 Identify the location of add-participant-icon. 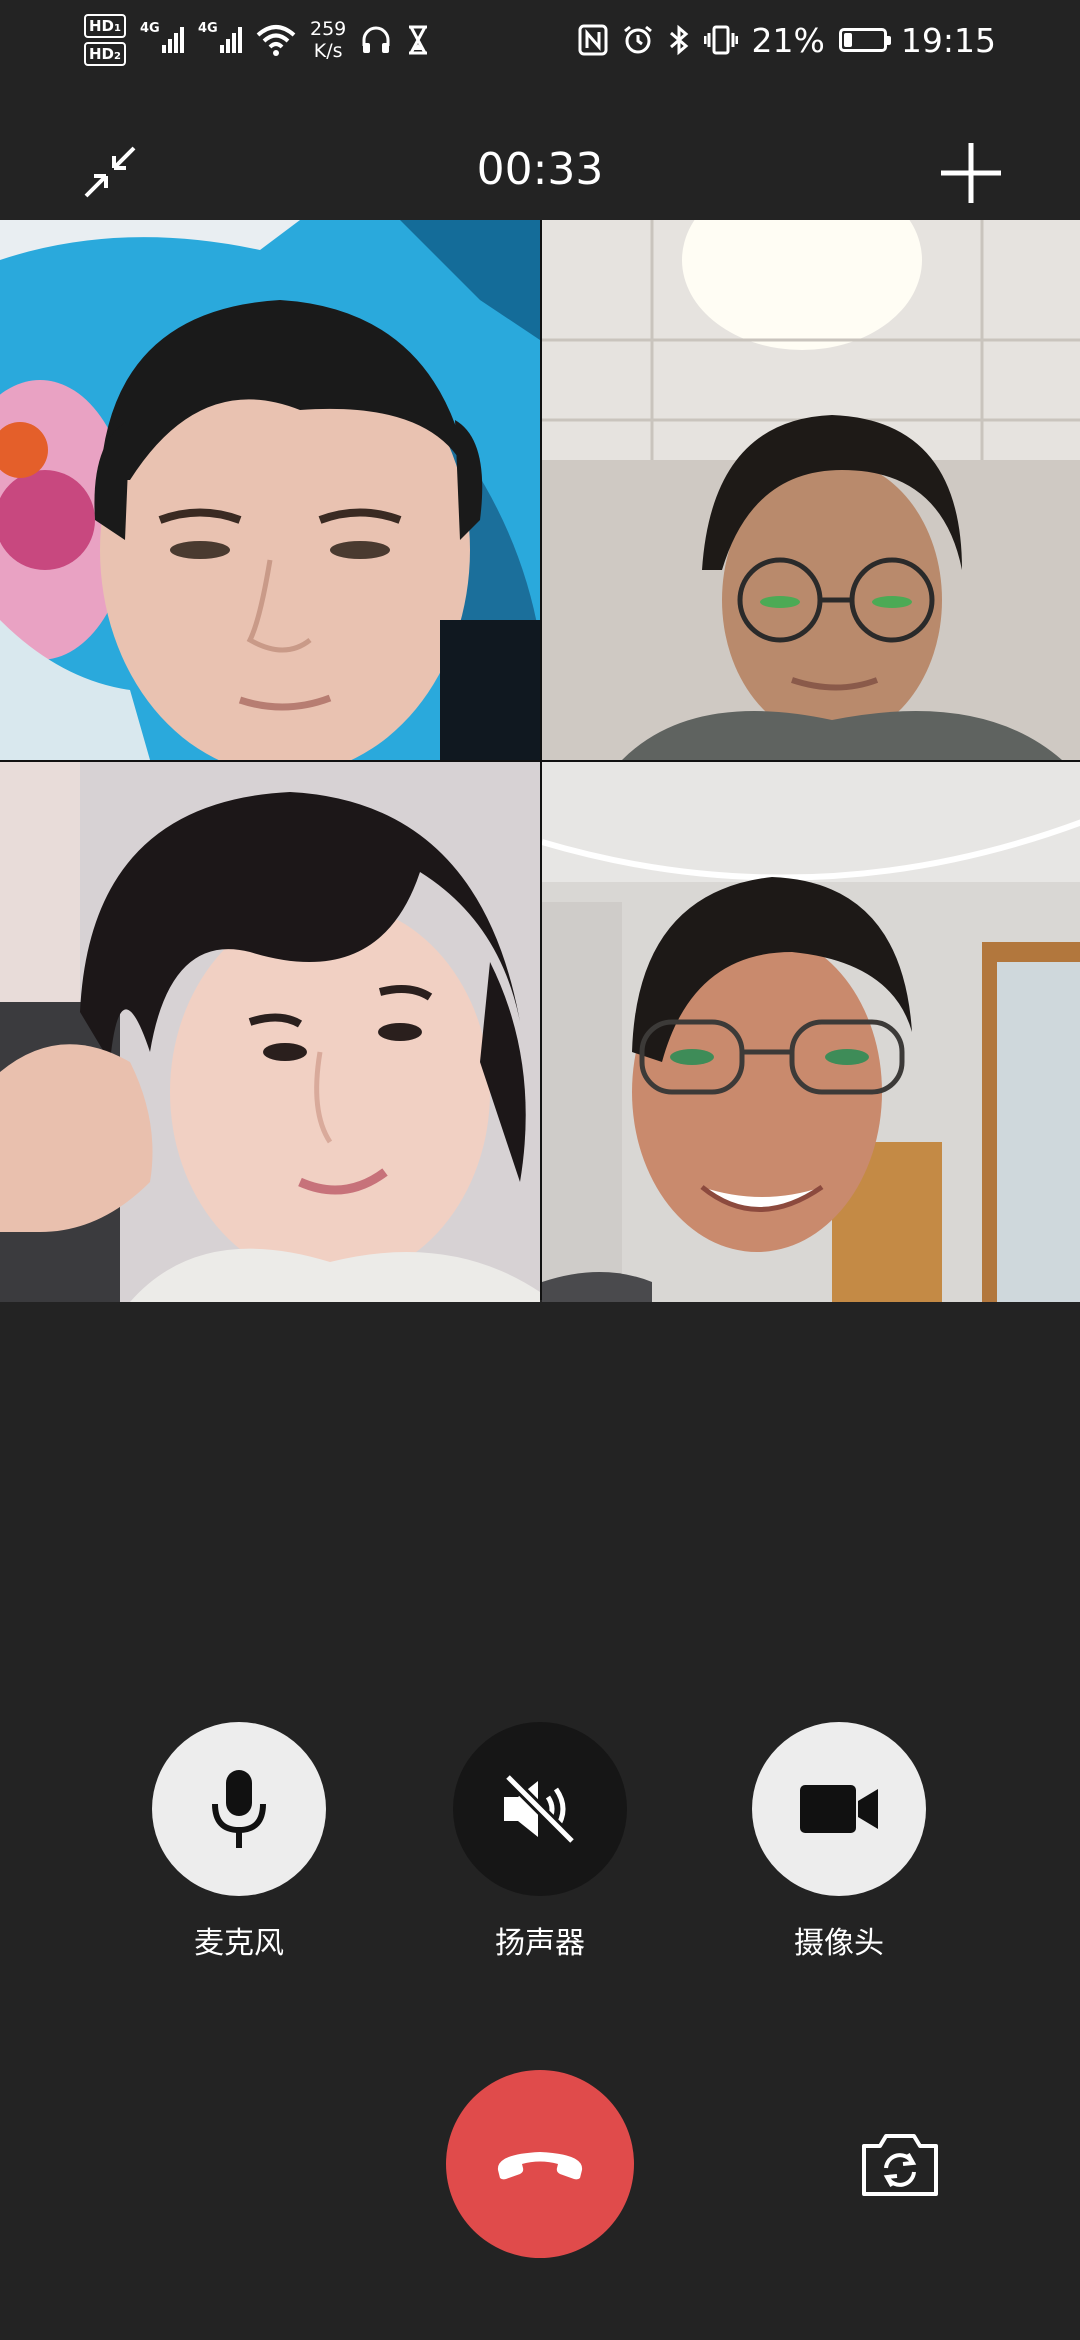
(971, 173).